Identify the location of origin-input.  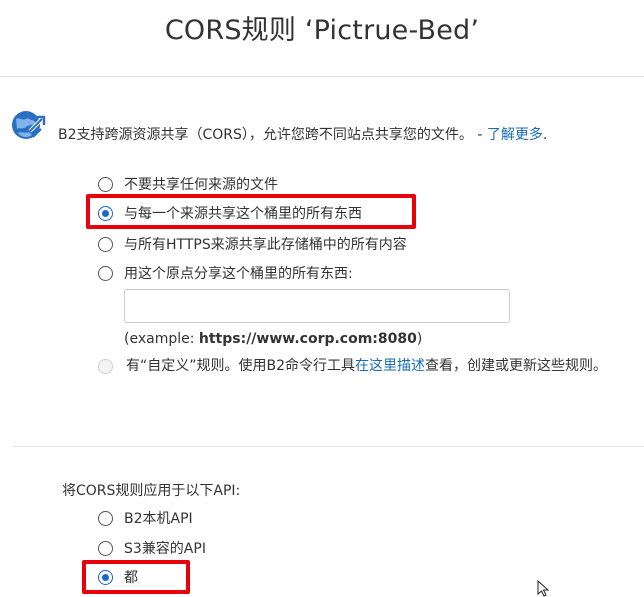
(317, 306).